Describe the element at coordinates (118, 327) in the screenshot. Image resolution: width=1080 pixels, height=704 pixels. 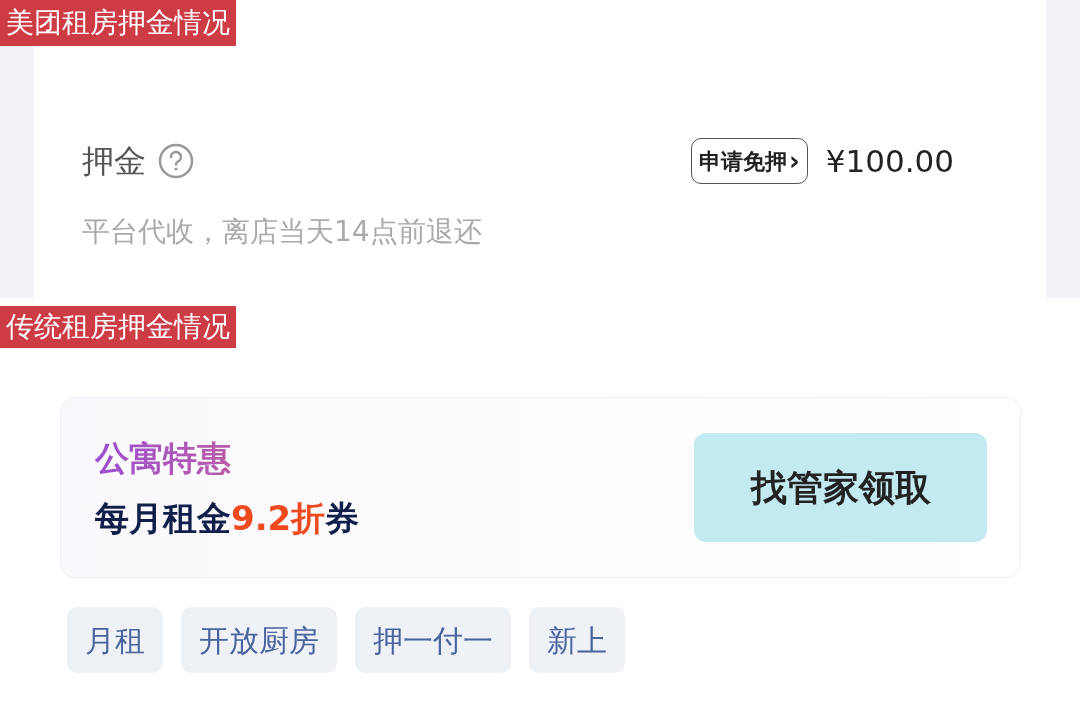
I see `section-label: 传统租房押金情况` at that location.